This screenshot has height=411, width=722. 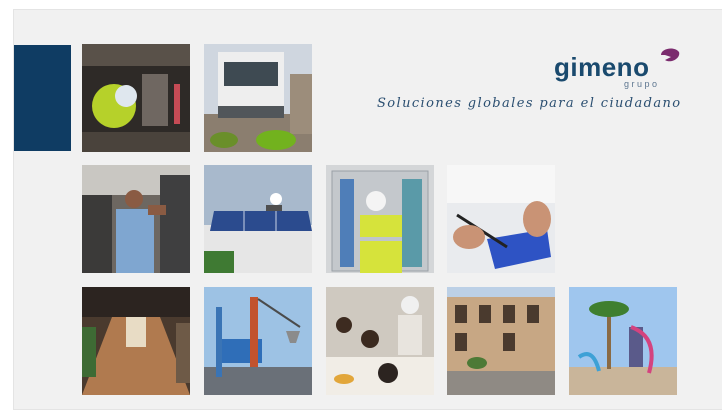 I want to click on electrical-panel-photo, so click(x=380, y=219).